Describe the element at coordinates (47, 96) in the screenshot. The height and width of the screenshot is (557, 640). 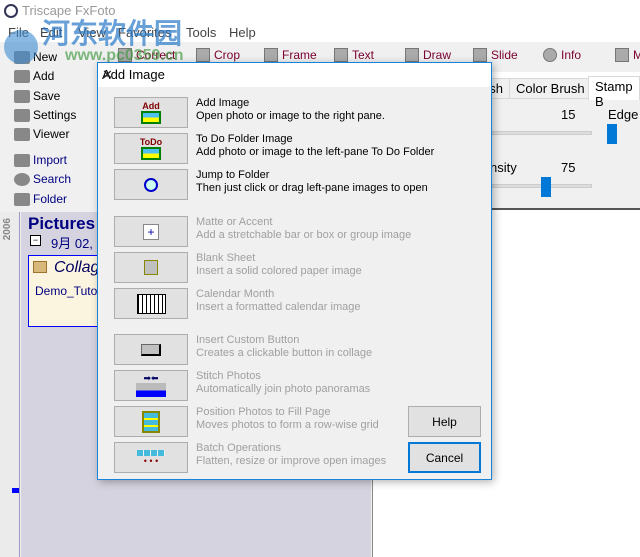
I see `sidebar-label: Save` at that location.